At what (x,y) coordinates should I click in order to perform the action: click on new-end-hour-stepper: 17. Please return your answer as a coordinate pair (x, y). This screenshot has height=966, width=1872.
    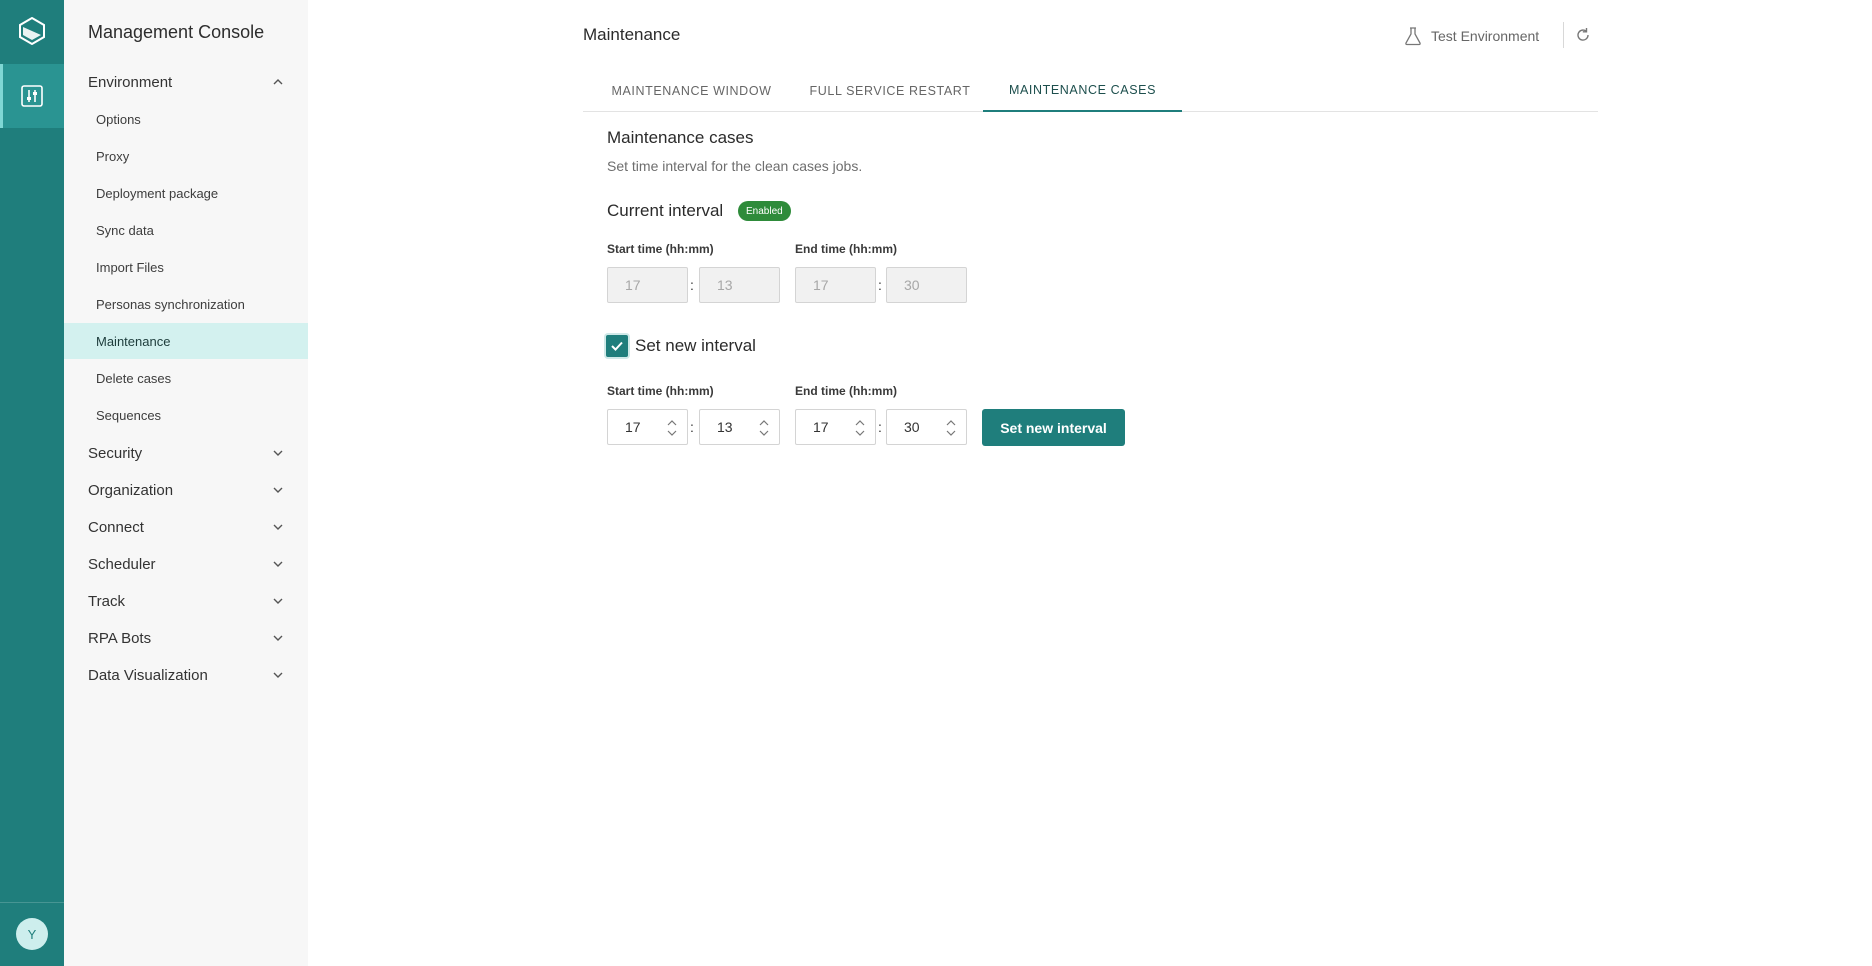
    Looking at the image, I should click on (835, 427).